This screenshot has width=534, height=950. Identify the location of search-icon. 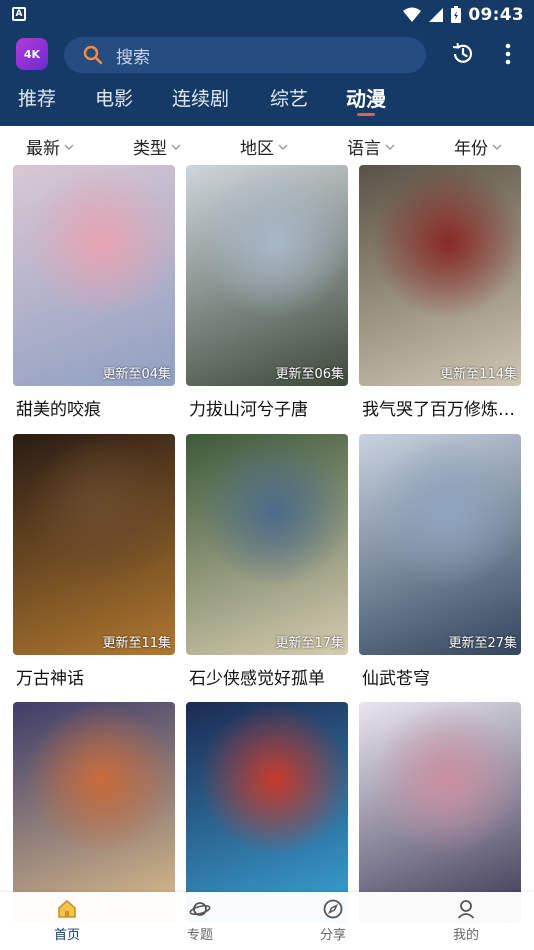
(93, 55).